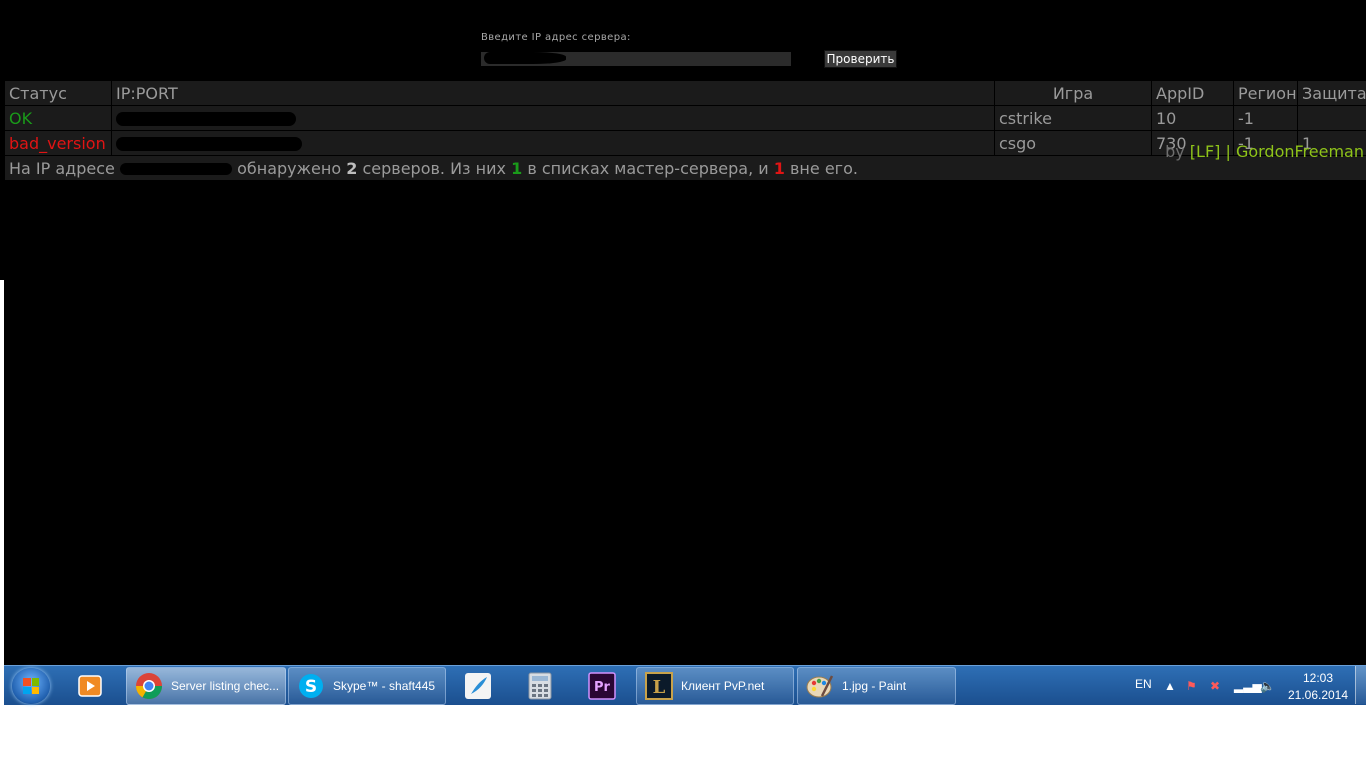 This screenshot has height=768, width=1366. What do you see at coordinates (648, 168) in the screenshot?
I see `summary-in-master-text: в списках мастер-сервера, и` at bounding box center [648, 168].